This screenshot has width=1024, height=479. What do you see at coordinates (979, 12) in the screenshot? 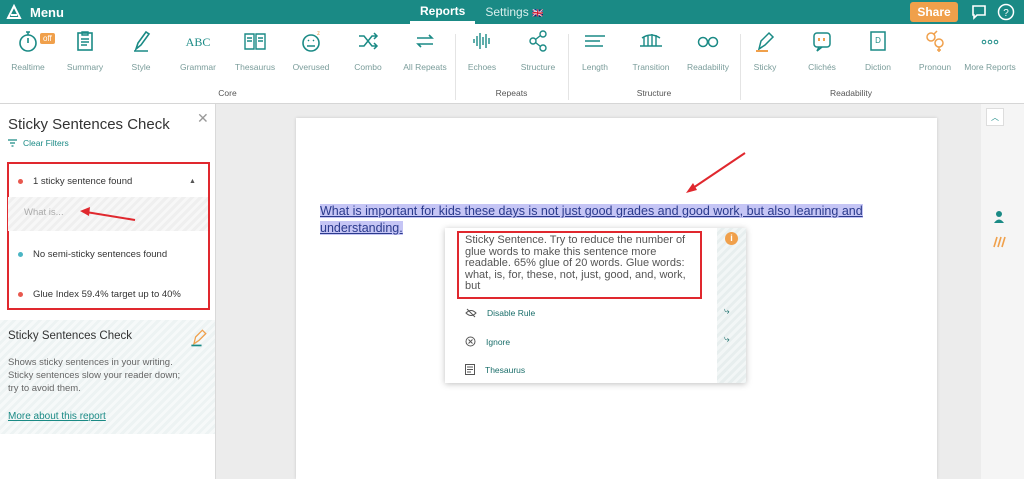
I see `comment-icon` at bounding box center [979, 12].